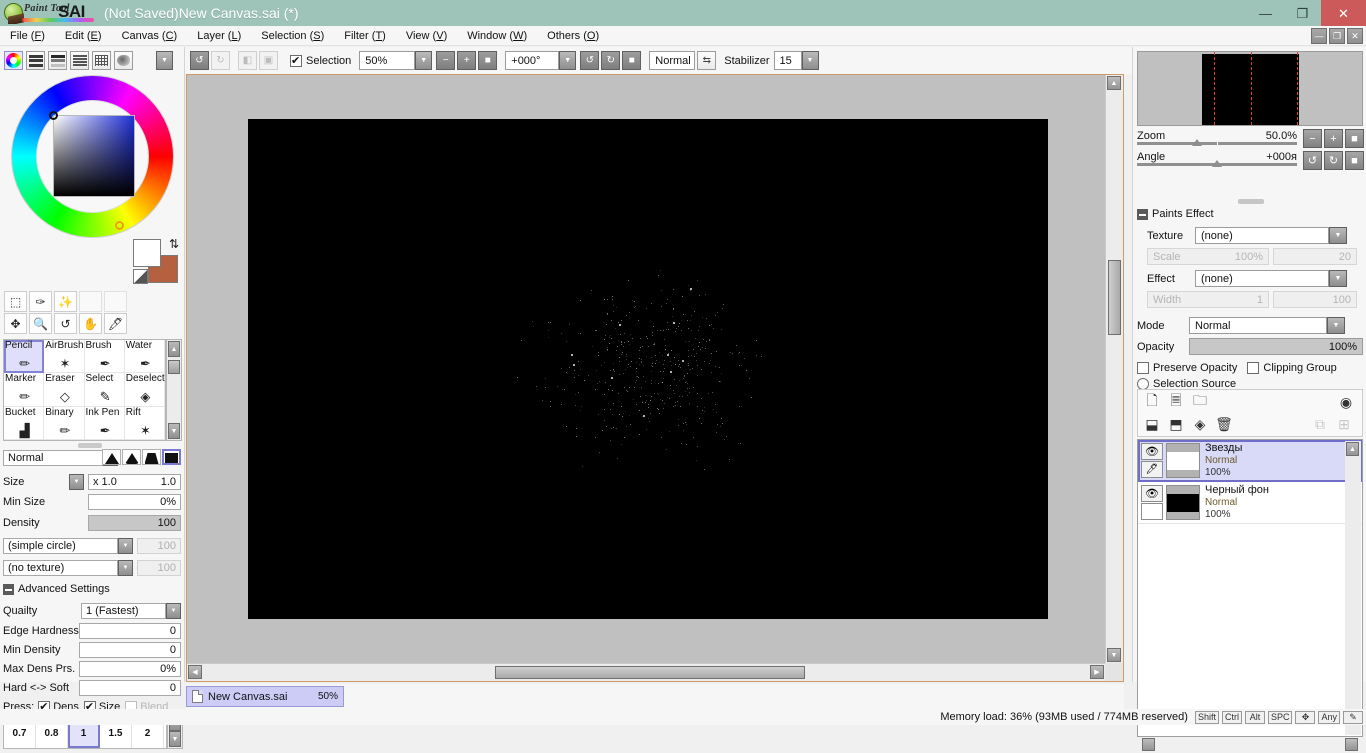 This screenshot has height=753, width=1366. What do you see at coordinates (219, 36) in the screenshot?
I see `menu-layer: Layer (L)` at bounding box center [219, 36].